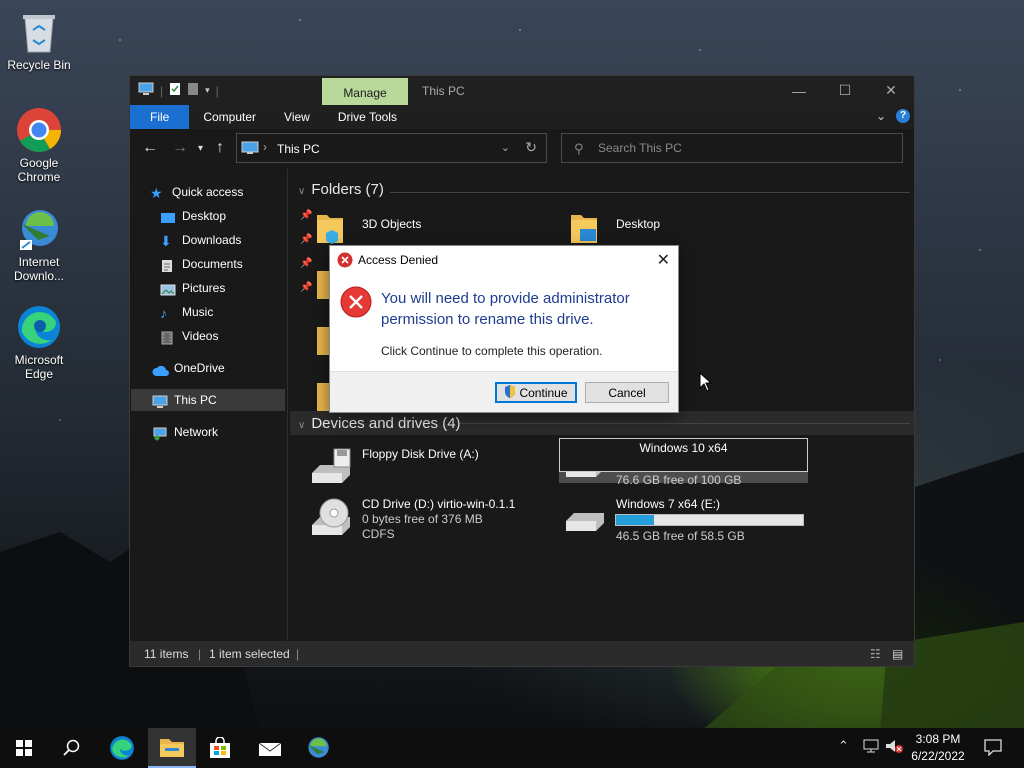 This screenshot has width=1024, height=768. What do you see at coordinates (207, 90) in the screenshot?
I see `qat-dropdown-icon: ▾` at bounding box center [207, 90].